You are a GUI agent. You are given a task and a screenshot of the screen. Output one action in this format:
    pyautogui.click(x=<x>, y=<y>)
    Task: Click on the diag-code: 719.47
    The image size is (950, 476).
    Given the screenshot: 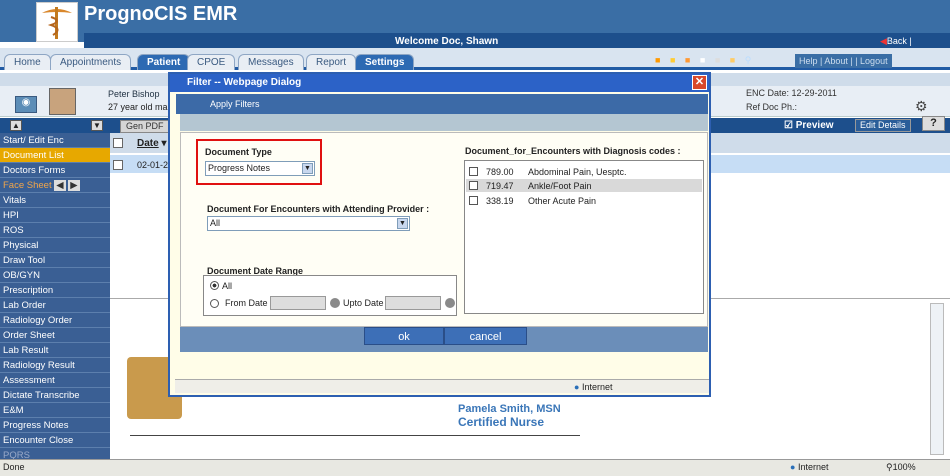 What is the action you would take?
    pyautogui.click(x=500, y=186)
    